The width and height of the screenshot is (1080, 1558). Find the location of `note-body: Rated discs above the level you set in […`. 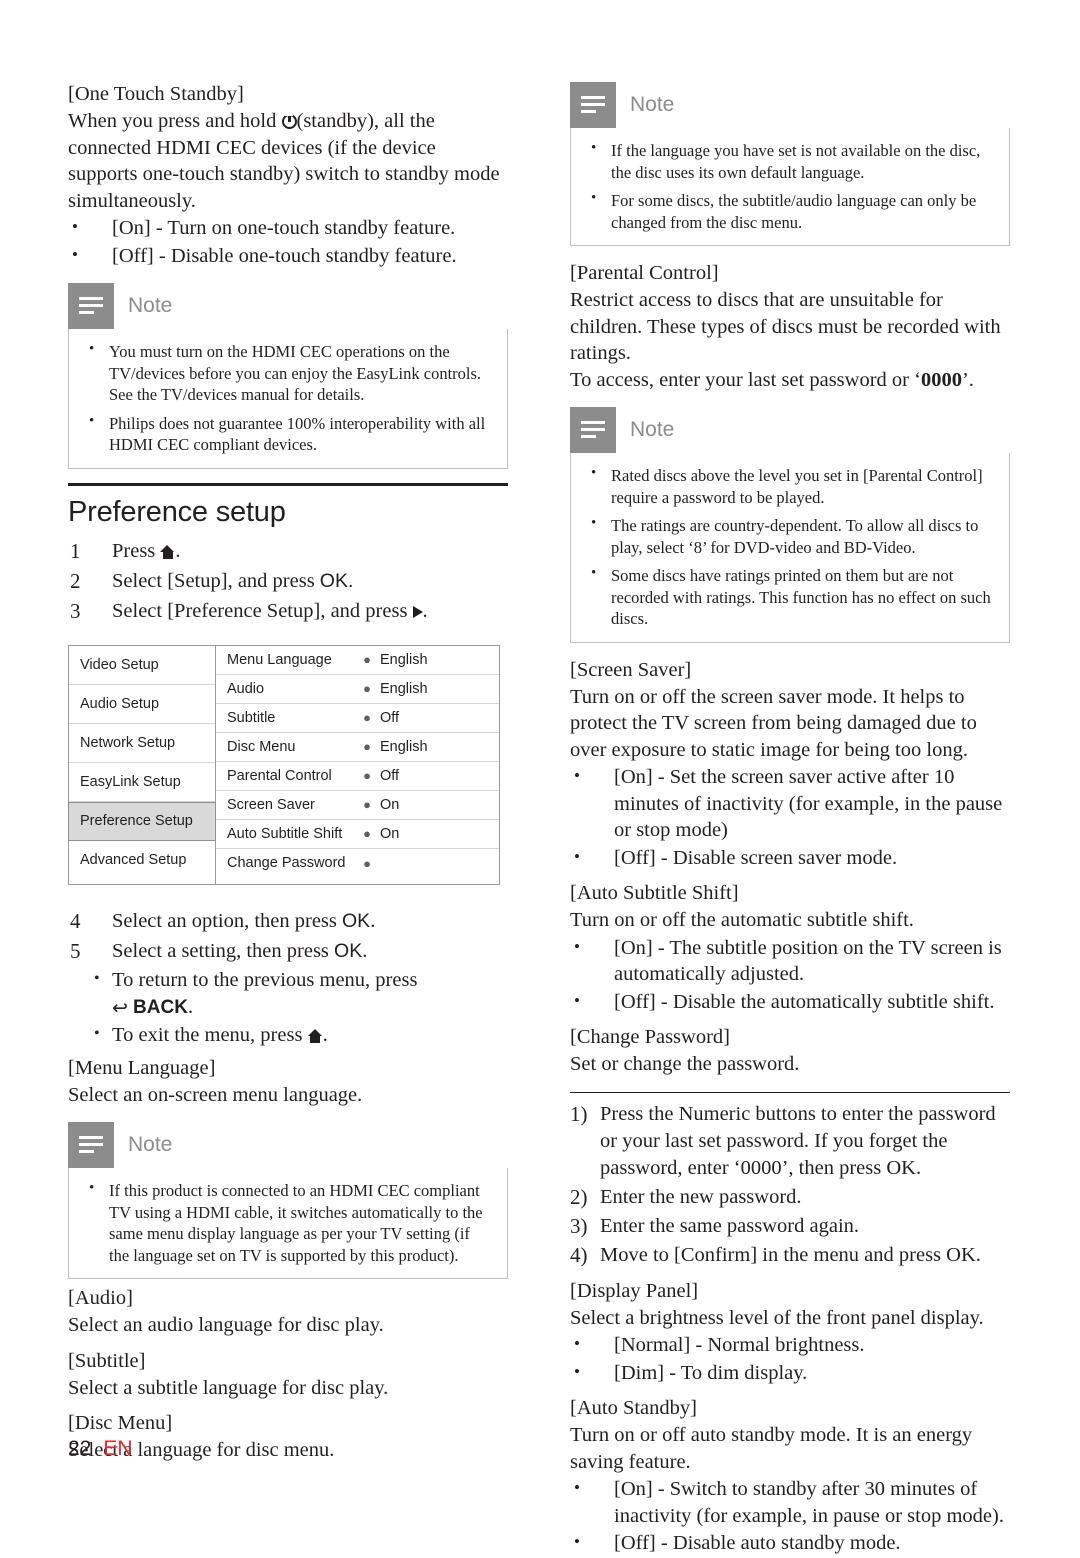

note-body: Rated discs above the level you set in [… is located at coordinates (790, 548).